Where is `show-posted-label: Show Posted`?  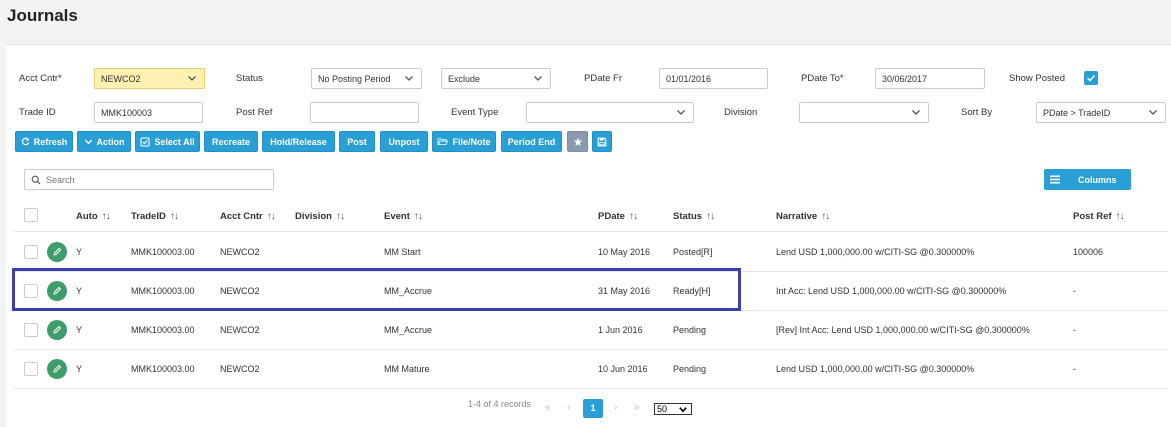 show-posted-label: Show Posted is located at coordinates (1037, 78).